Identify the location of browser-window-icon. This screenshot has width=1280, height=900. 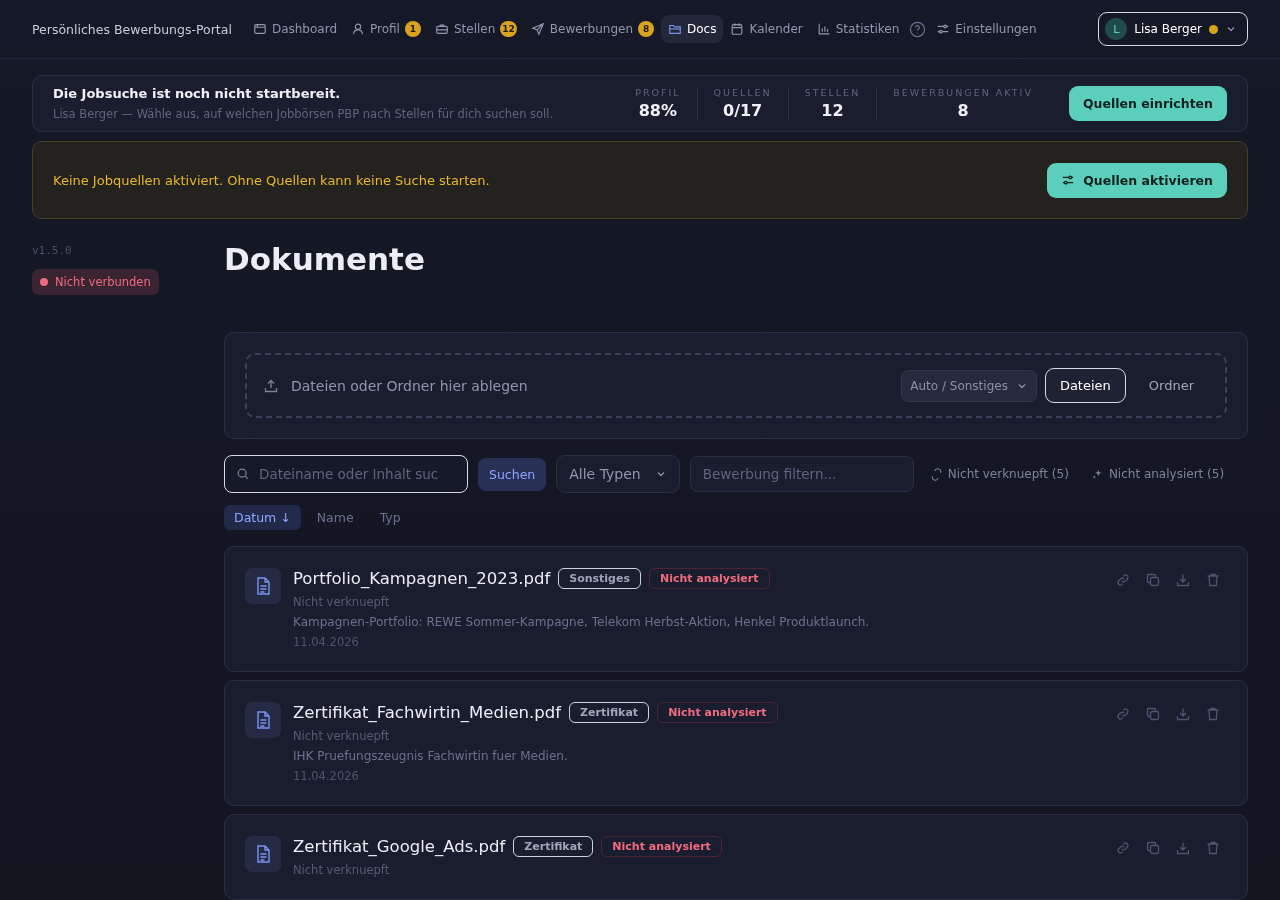
(259, 29).